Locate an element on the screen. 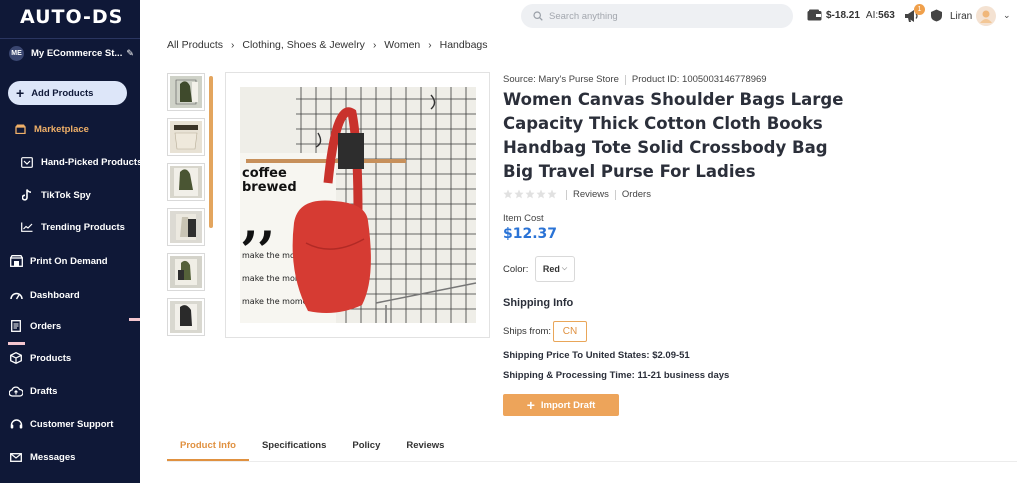 This screenshot has width=1024, height=483. rating-stars is located at coordinates (530, 194).